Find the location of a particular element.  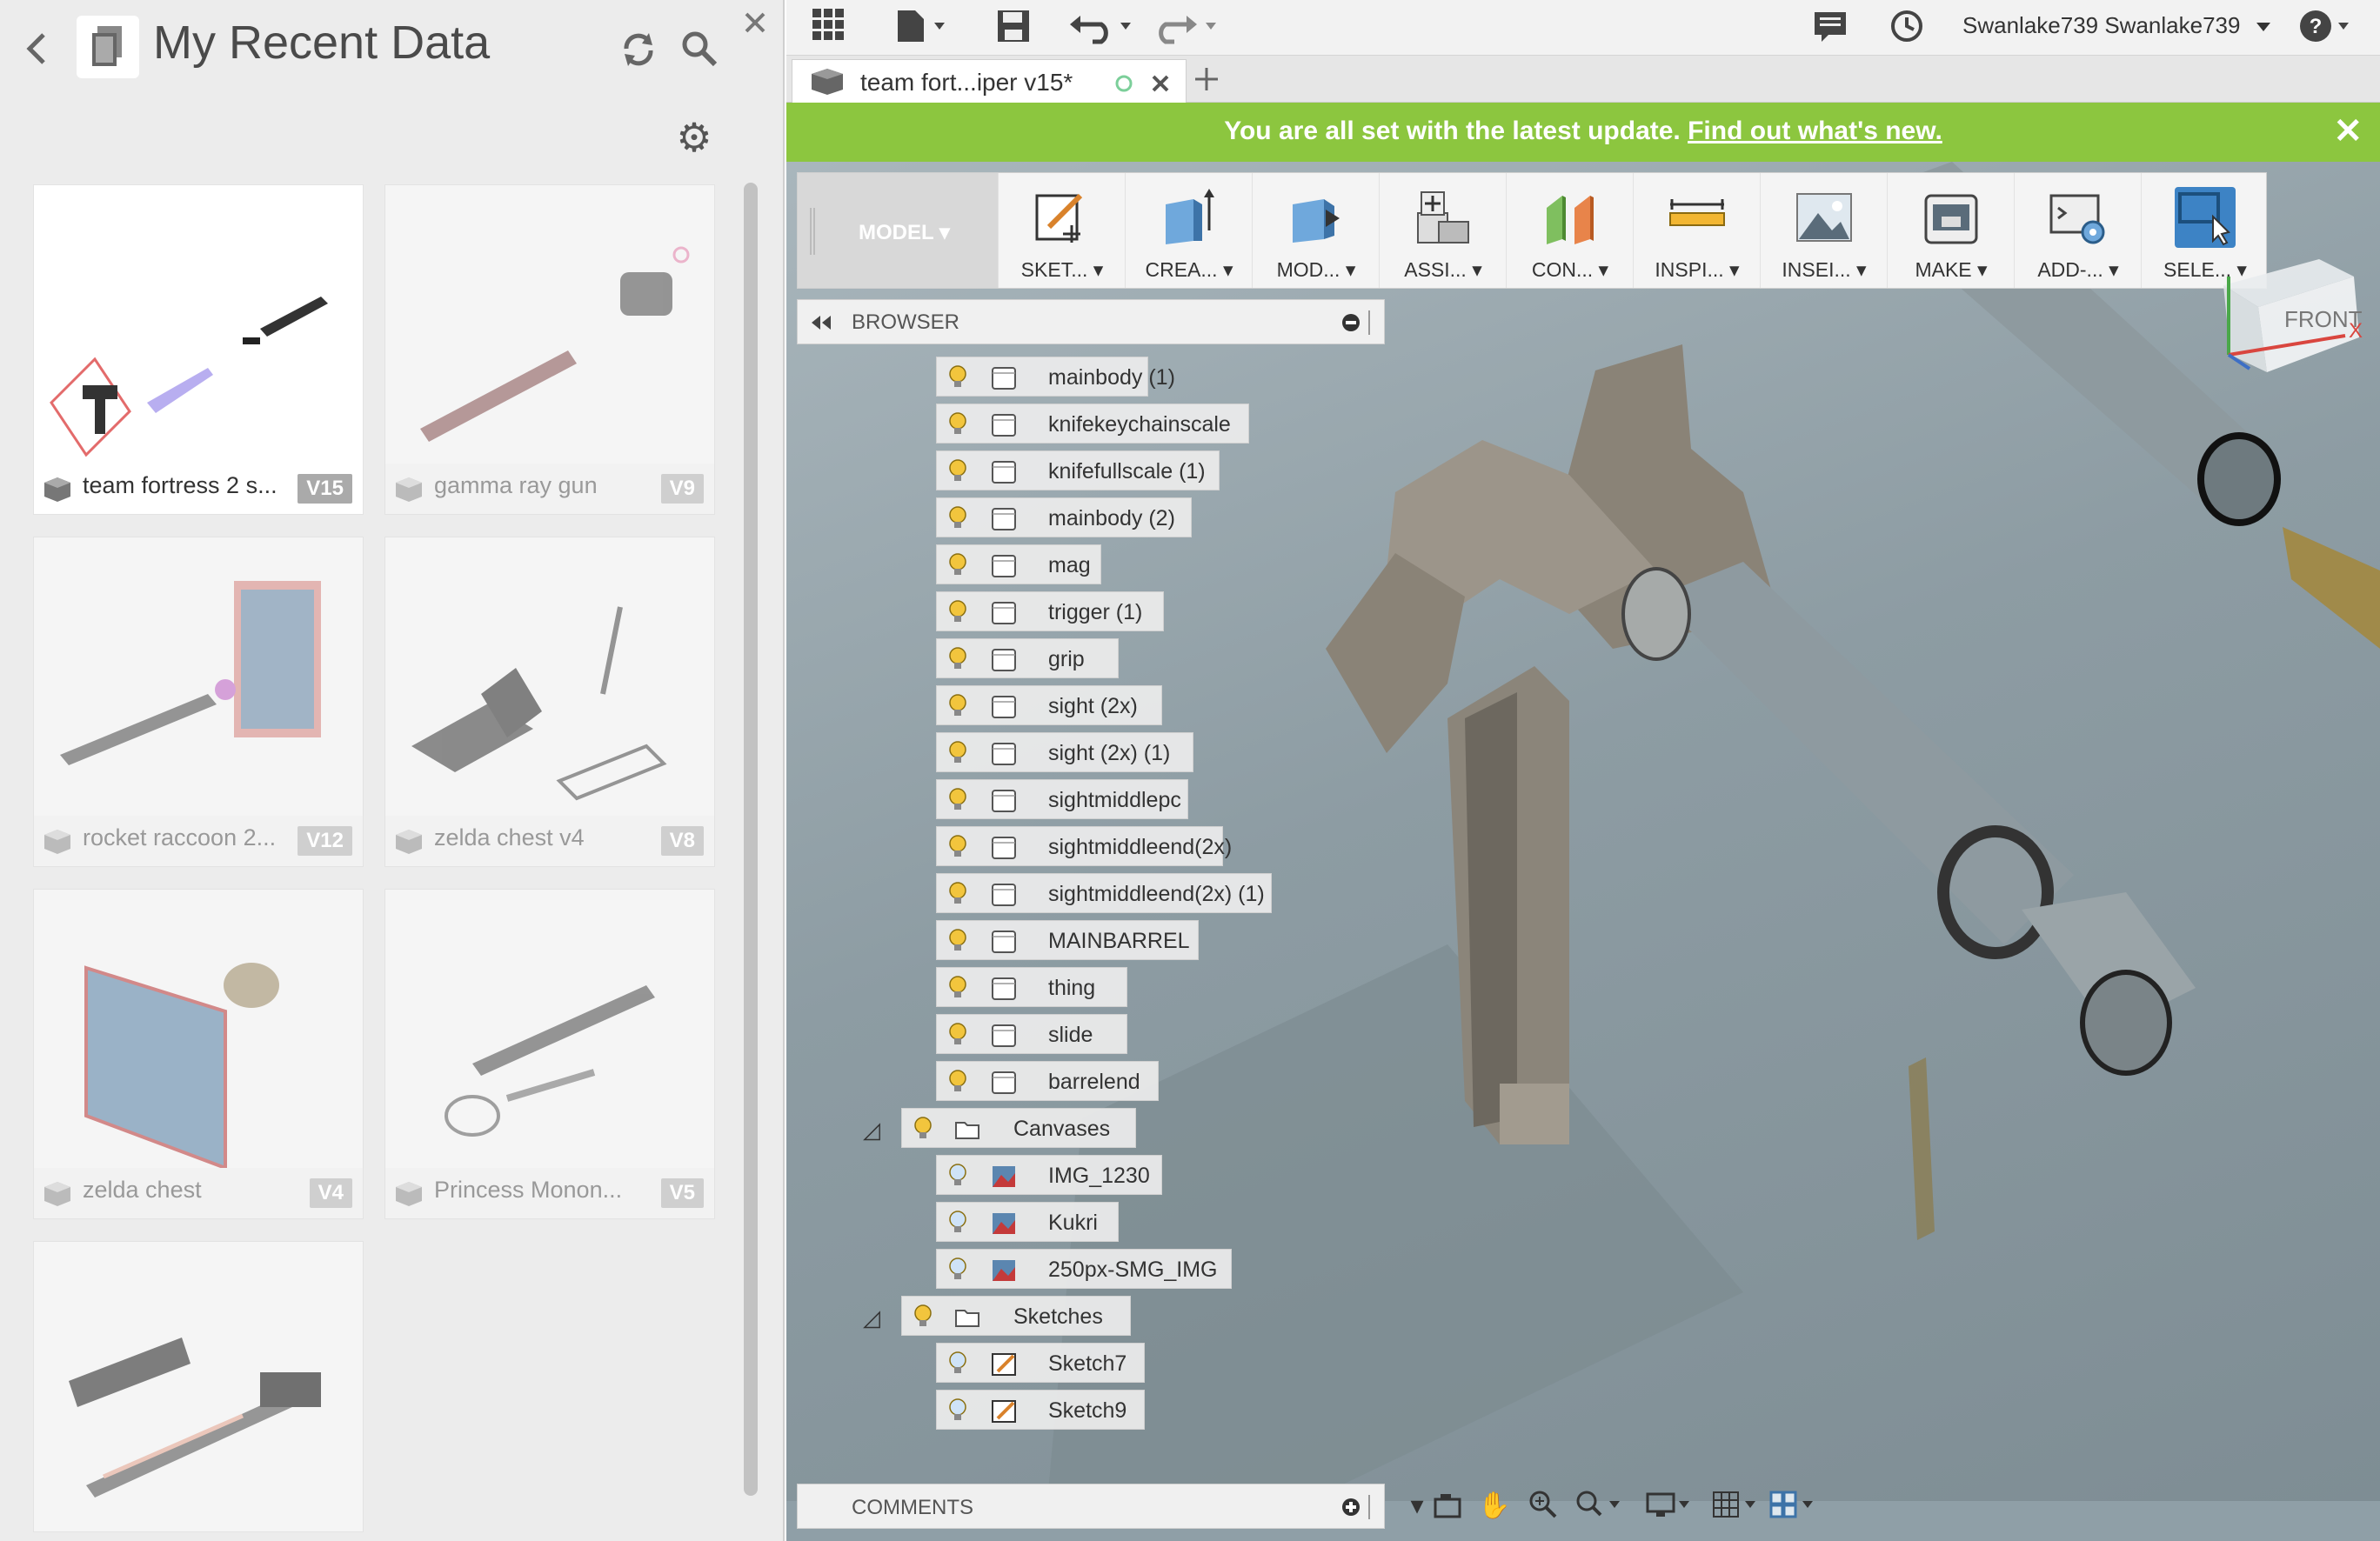

browser-body-item: sightmiddleend(2x) (1) is located at coordinates (1104, 893).